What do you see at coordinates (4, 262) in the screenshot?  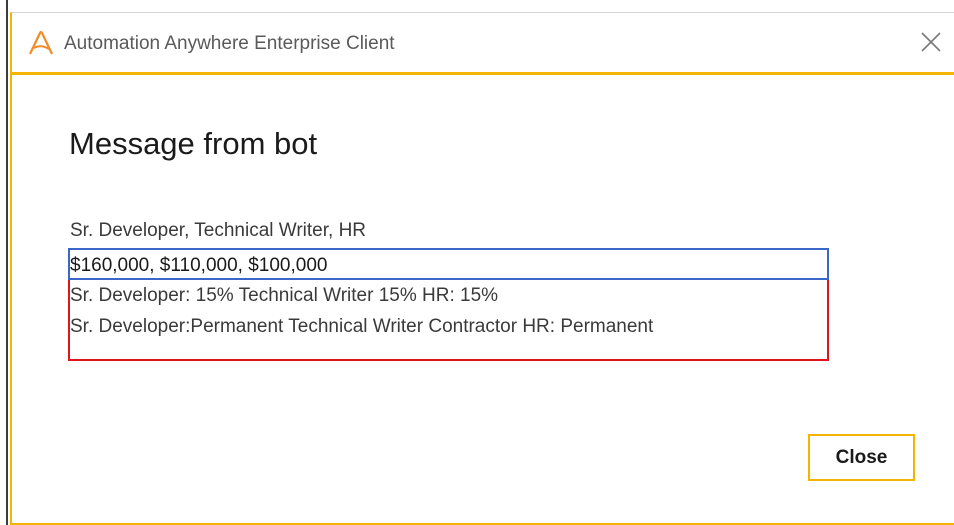 I see `background-window-edge` at bounding box center [4, 262].